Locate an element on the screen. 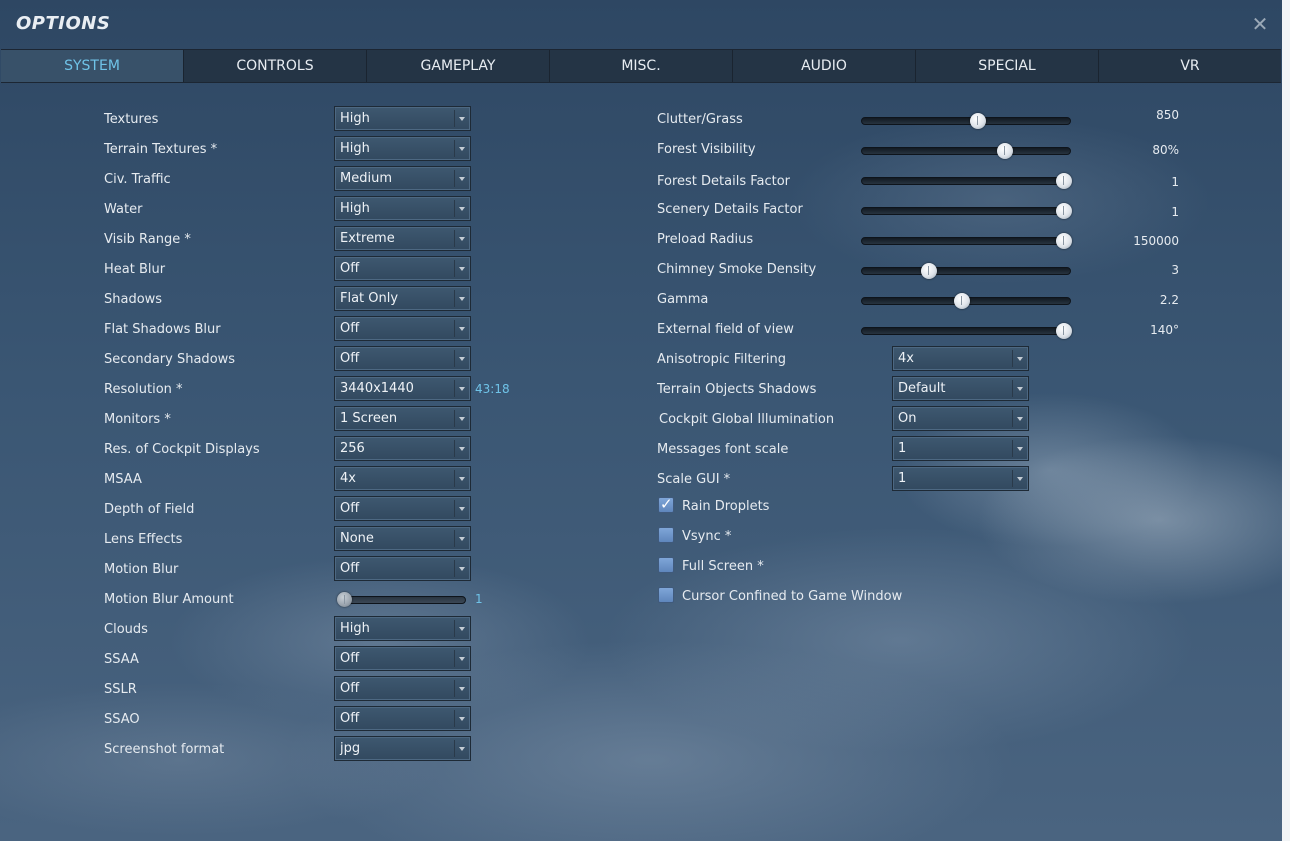 This screenshot has height=841, width=1290. tab-special: SPECIAL is located at coordinates (1007, 66).